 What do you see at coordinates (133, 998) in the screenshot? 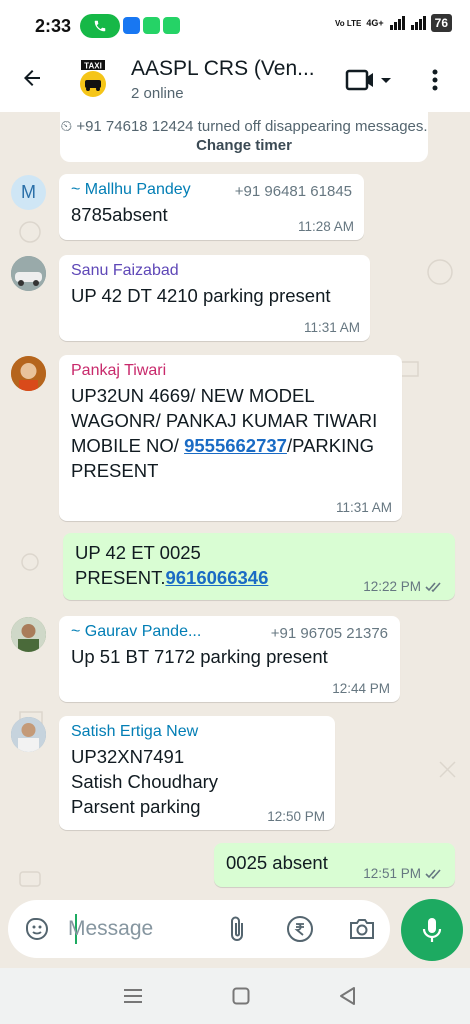
I see `recent-apps-icon` at bounding box center [133, 998].